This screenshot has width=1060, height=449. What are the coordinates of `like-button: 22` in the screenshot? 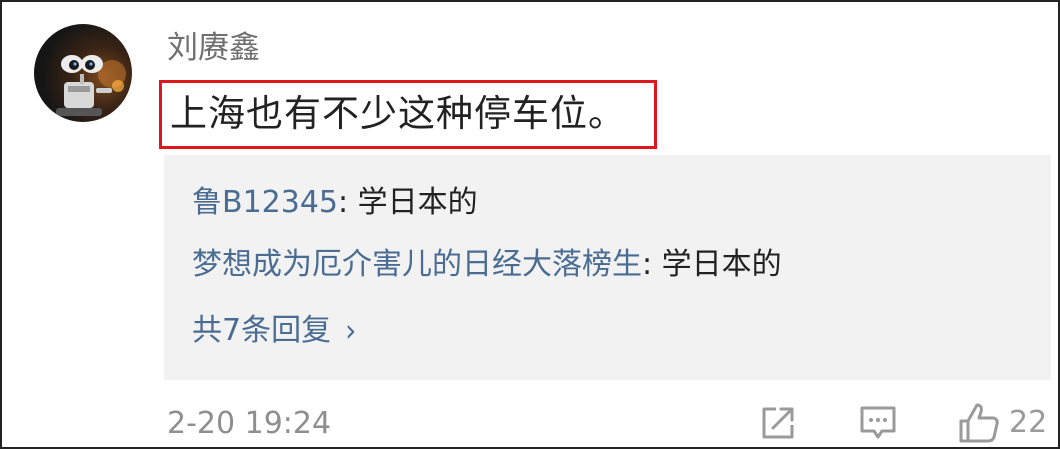 It's located at (1002, 423).